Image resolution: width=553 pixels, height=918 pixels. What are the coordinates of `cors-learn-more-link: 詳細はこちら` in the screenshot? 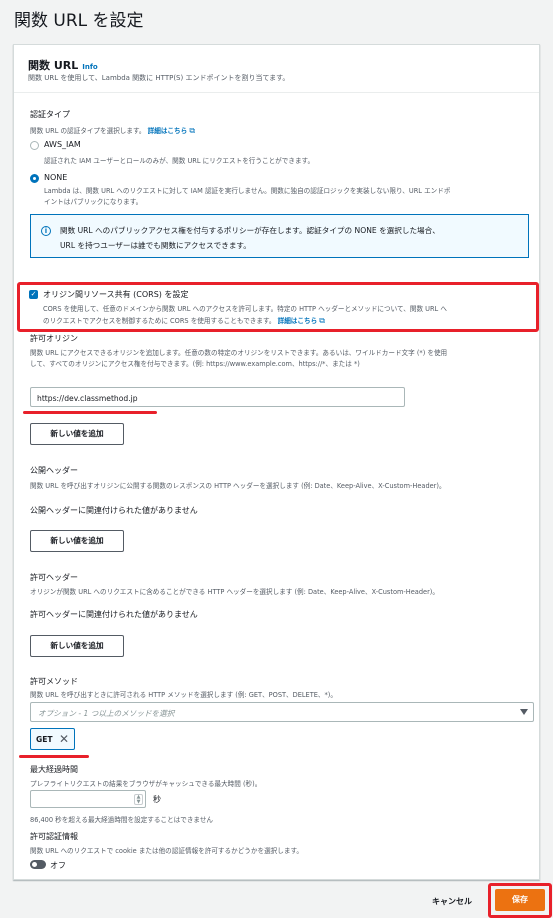 It's located at (298, 321).